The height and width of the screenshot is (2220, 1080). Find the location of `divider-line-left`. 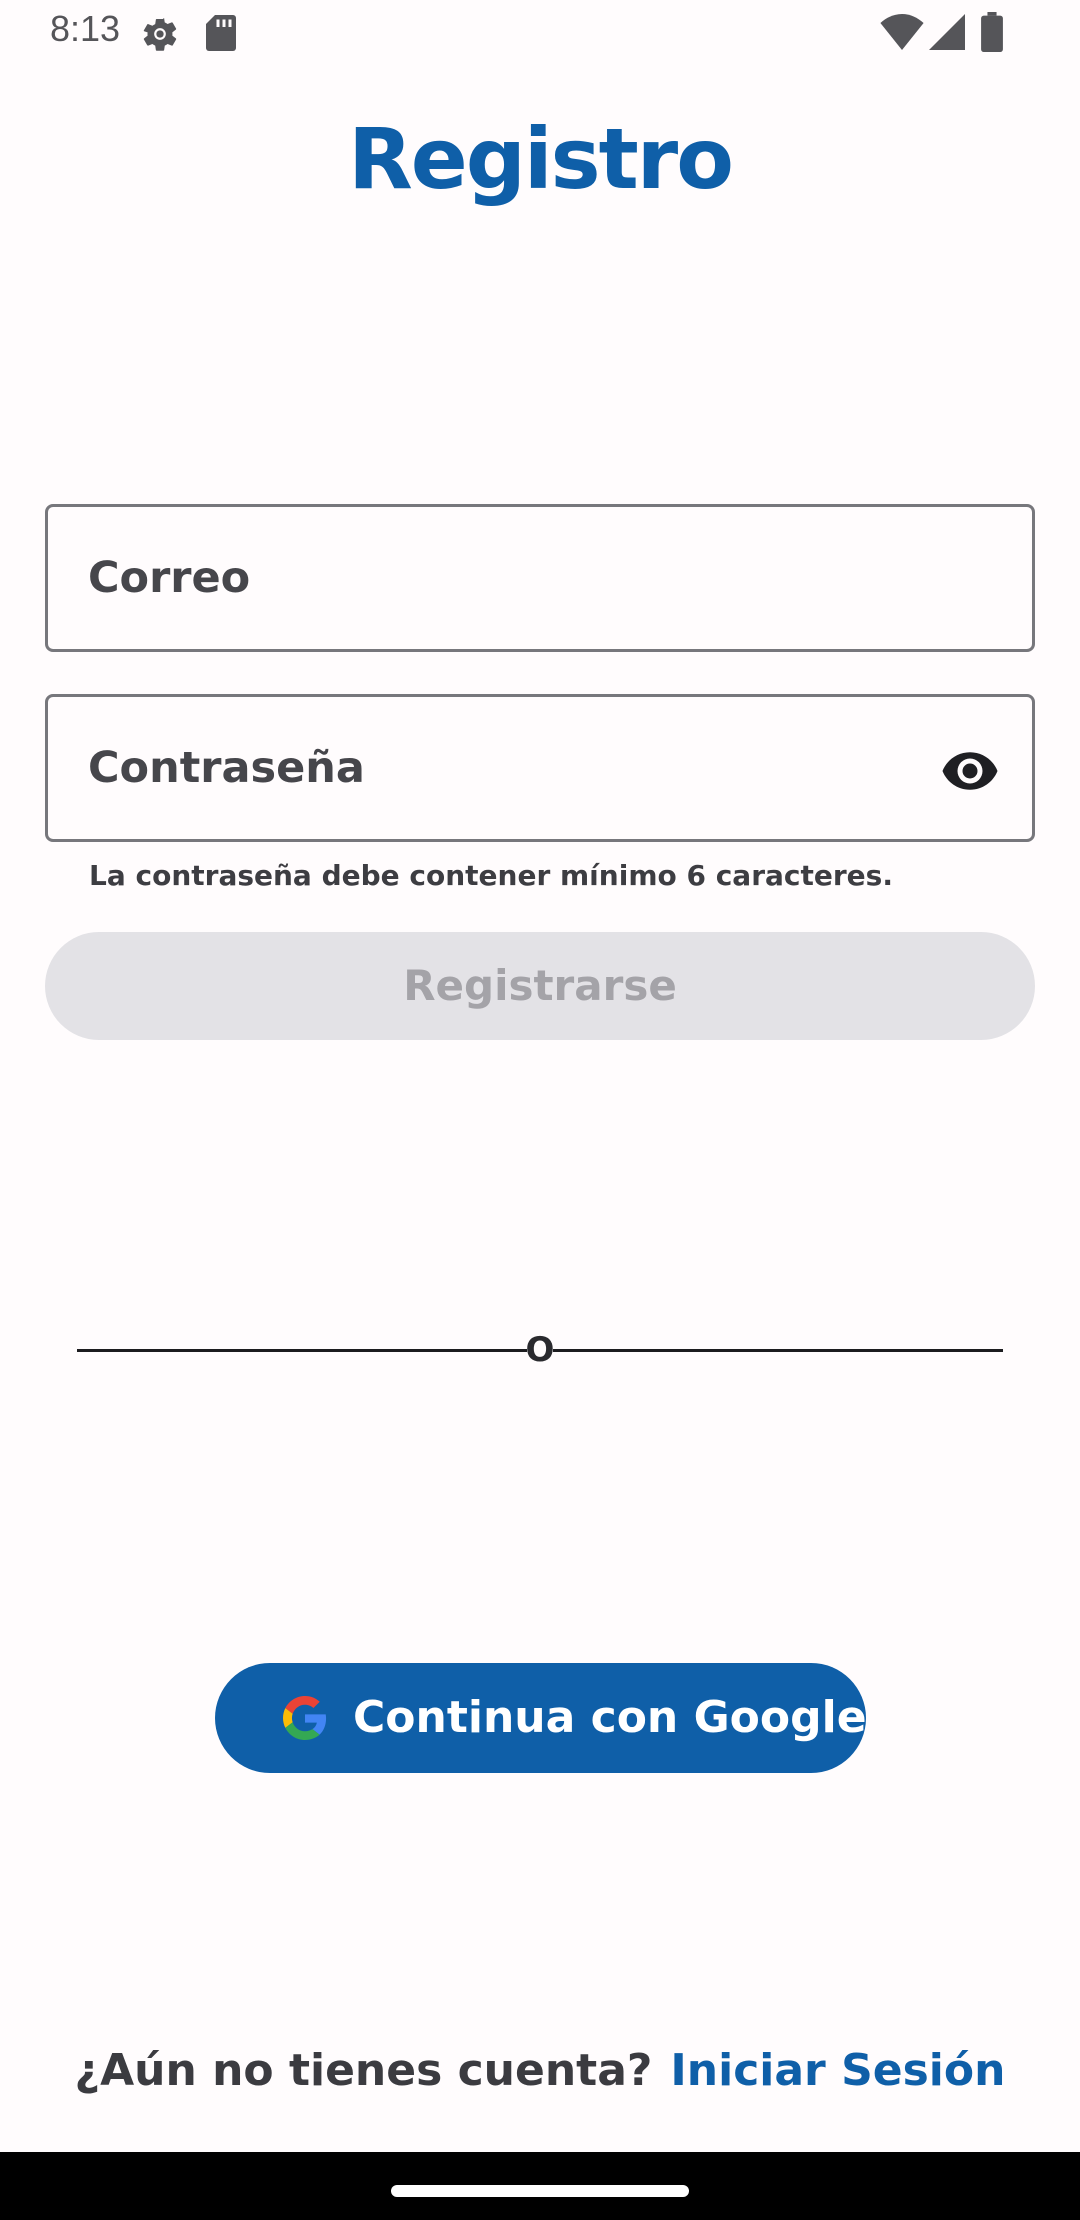

divider-line-left is located at coordinates (302, 1350).